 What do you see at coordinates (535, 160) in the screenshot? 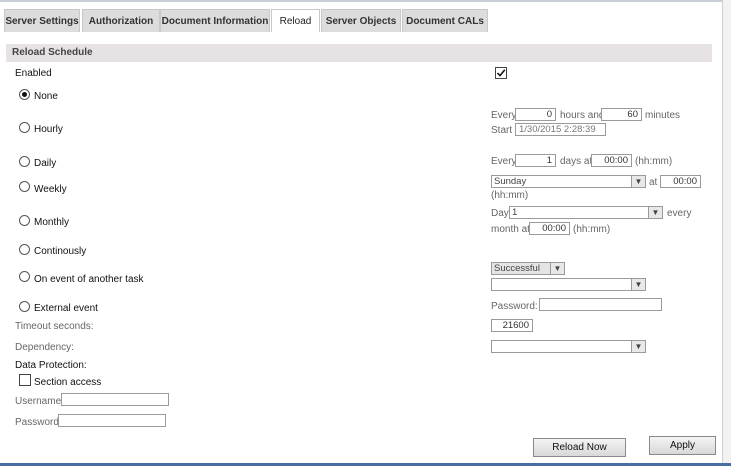
I see `days-field: 1` at bounding box center [535, 160].